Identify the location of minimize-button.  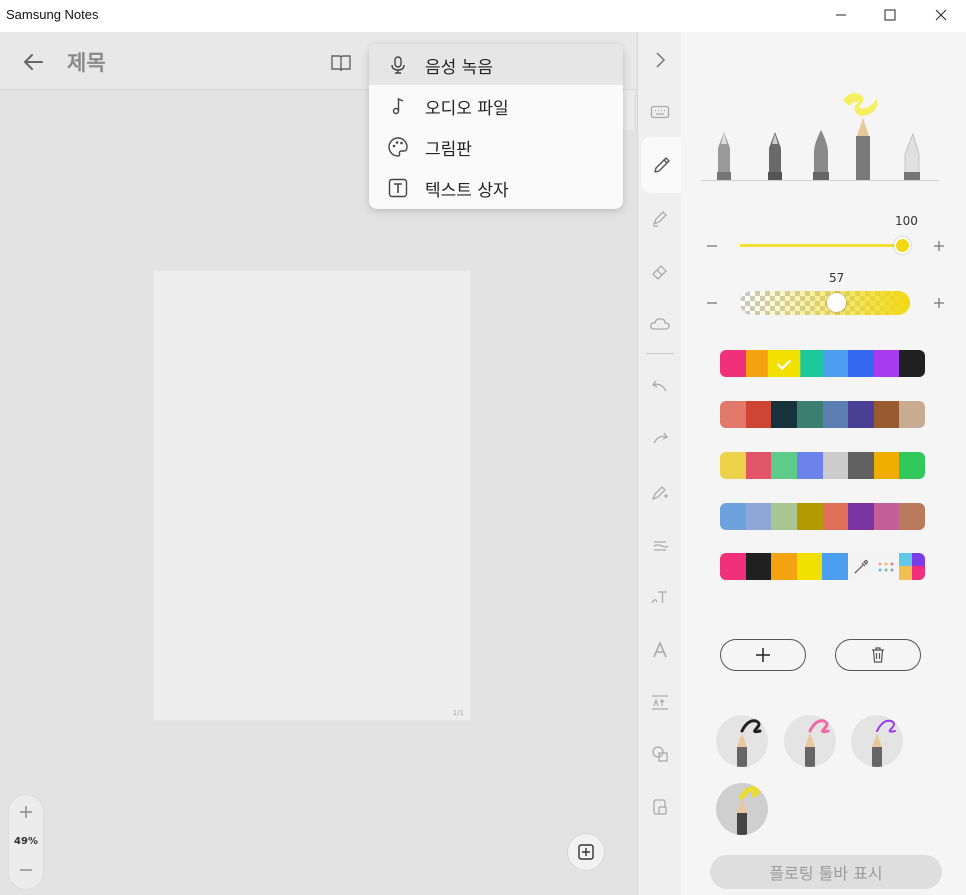
(841, 15).